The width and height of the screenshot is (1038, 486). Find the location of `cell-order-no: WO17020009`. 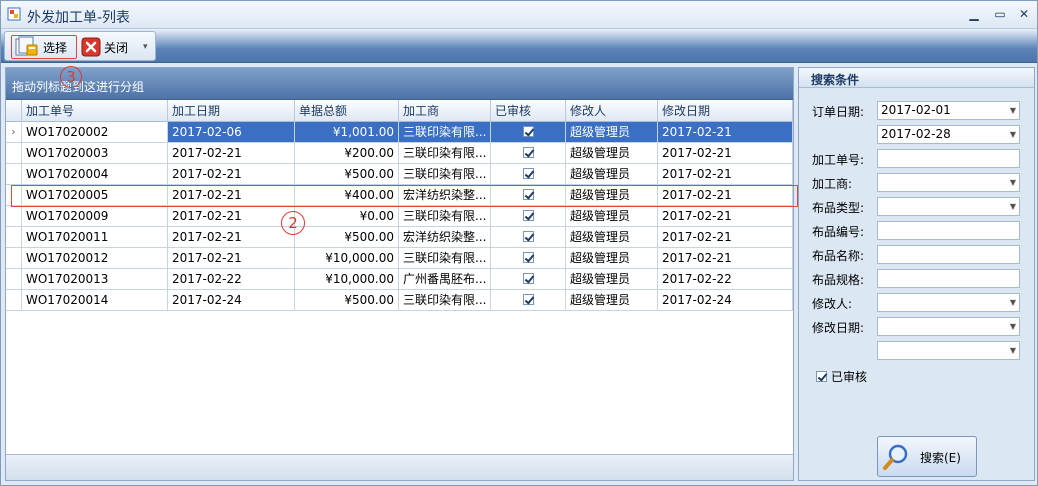

cell-order-no: WO17020009 is located at coordinates (95, 216).